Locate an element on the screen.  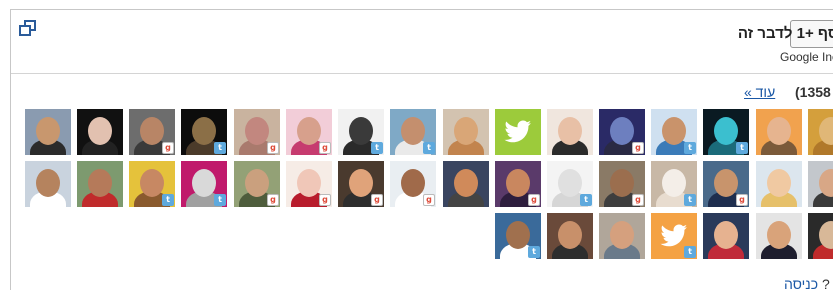
signin-question: ? is located at coordinates (825, 283).